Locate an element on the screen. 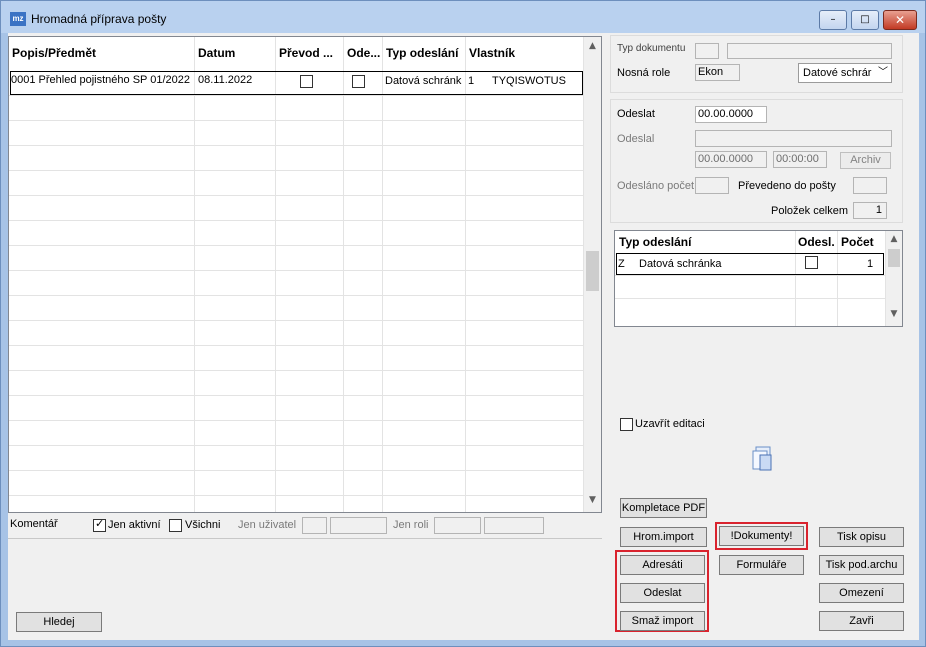  chevron-down-icon: ﹀ is located at coordinates (883, 72).